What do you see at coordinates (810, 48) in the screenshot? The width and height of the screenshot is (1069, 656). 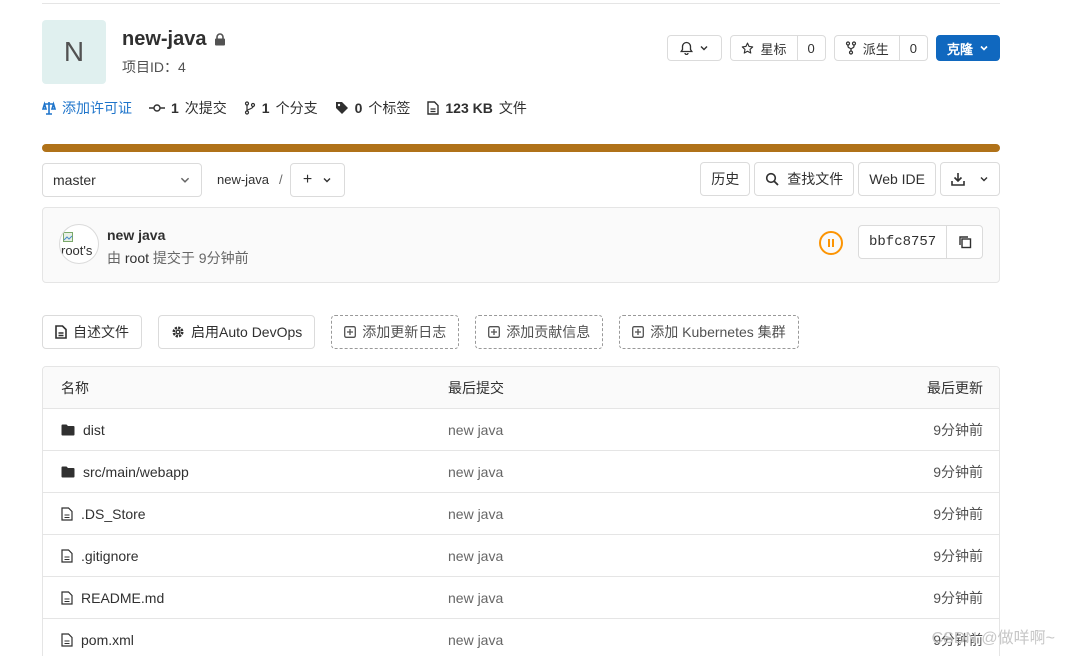 I see `star-count: 0` at bounding box center [810, 48].